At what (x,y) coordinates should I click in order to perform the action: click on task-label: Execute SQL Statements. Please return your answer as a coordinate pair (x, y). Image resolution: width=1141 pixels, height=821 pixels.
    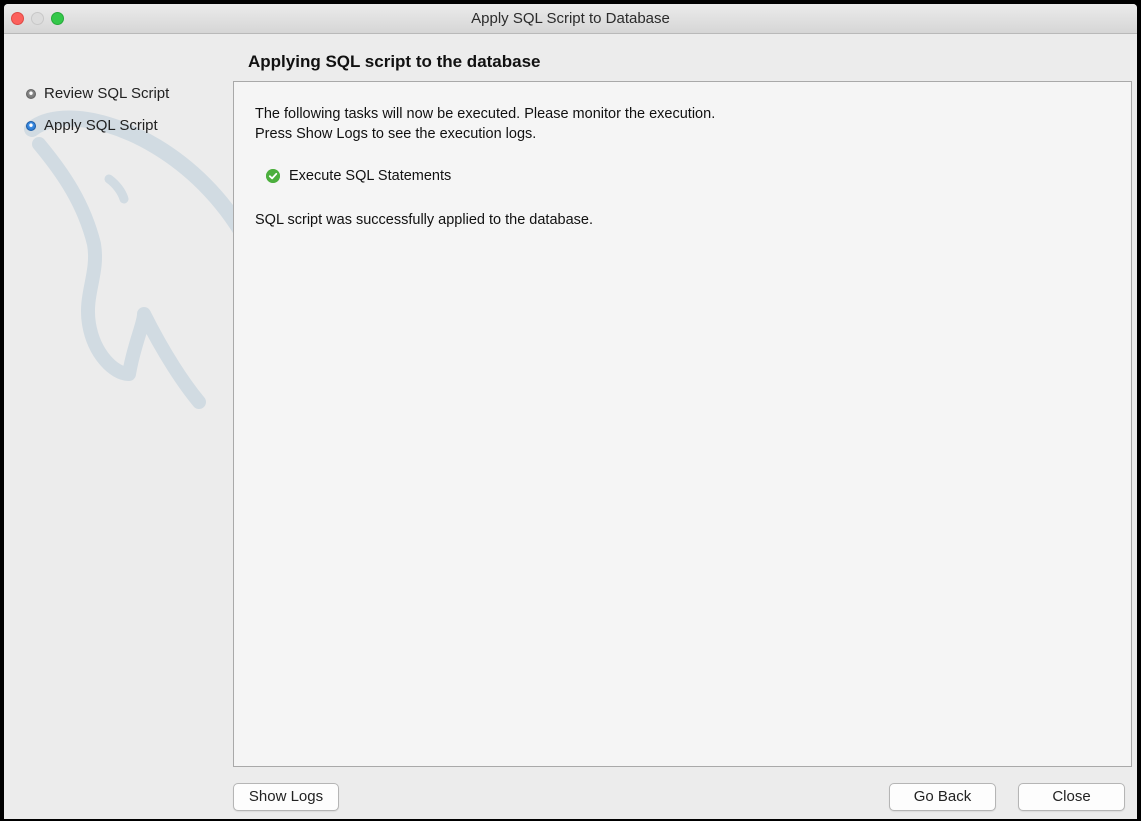
    Looking at the image, I should click on (370, 176).